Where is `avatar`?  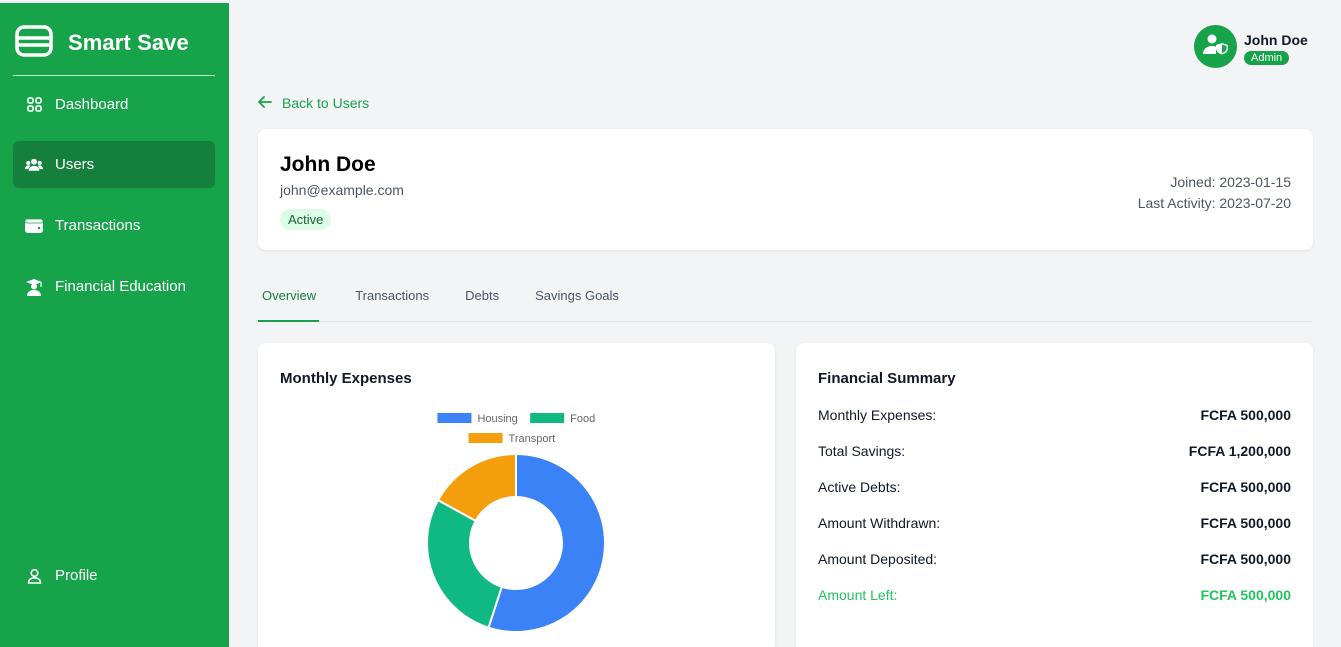 avatar is located at coordinates (1215, 46).